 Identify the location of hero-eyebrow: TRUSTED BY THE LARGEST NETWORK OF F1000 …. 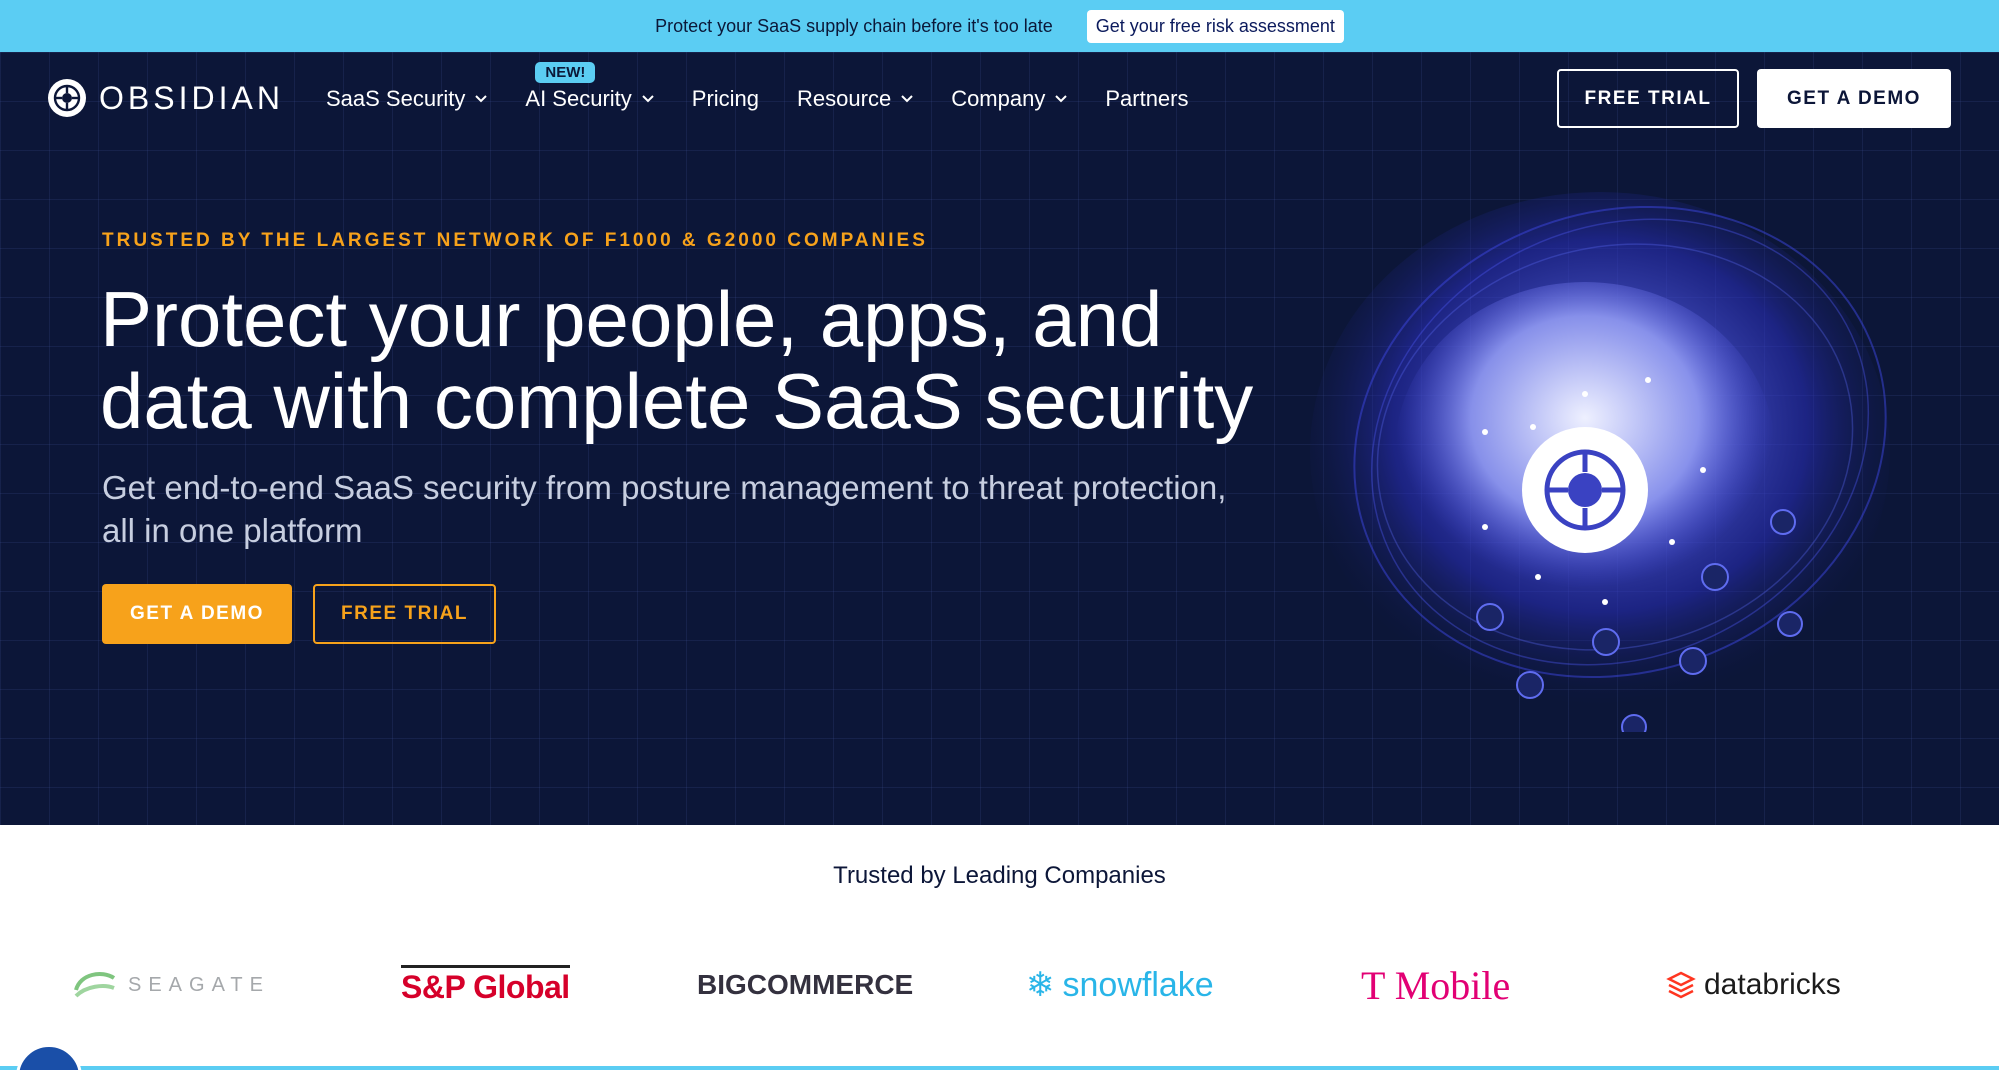
(515, 240).